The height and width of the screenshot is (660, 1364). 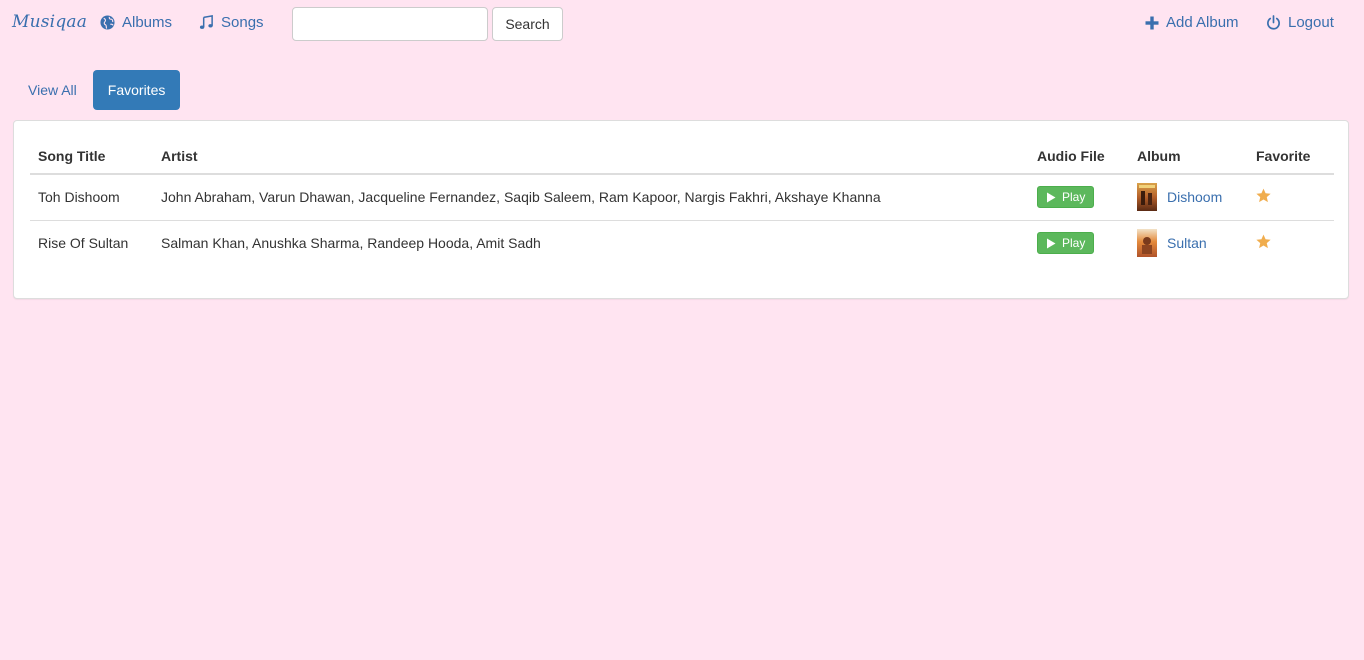 I want to click on logout-link: Logout, so click(x=1300, y=22).